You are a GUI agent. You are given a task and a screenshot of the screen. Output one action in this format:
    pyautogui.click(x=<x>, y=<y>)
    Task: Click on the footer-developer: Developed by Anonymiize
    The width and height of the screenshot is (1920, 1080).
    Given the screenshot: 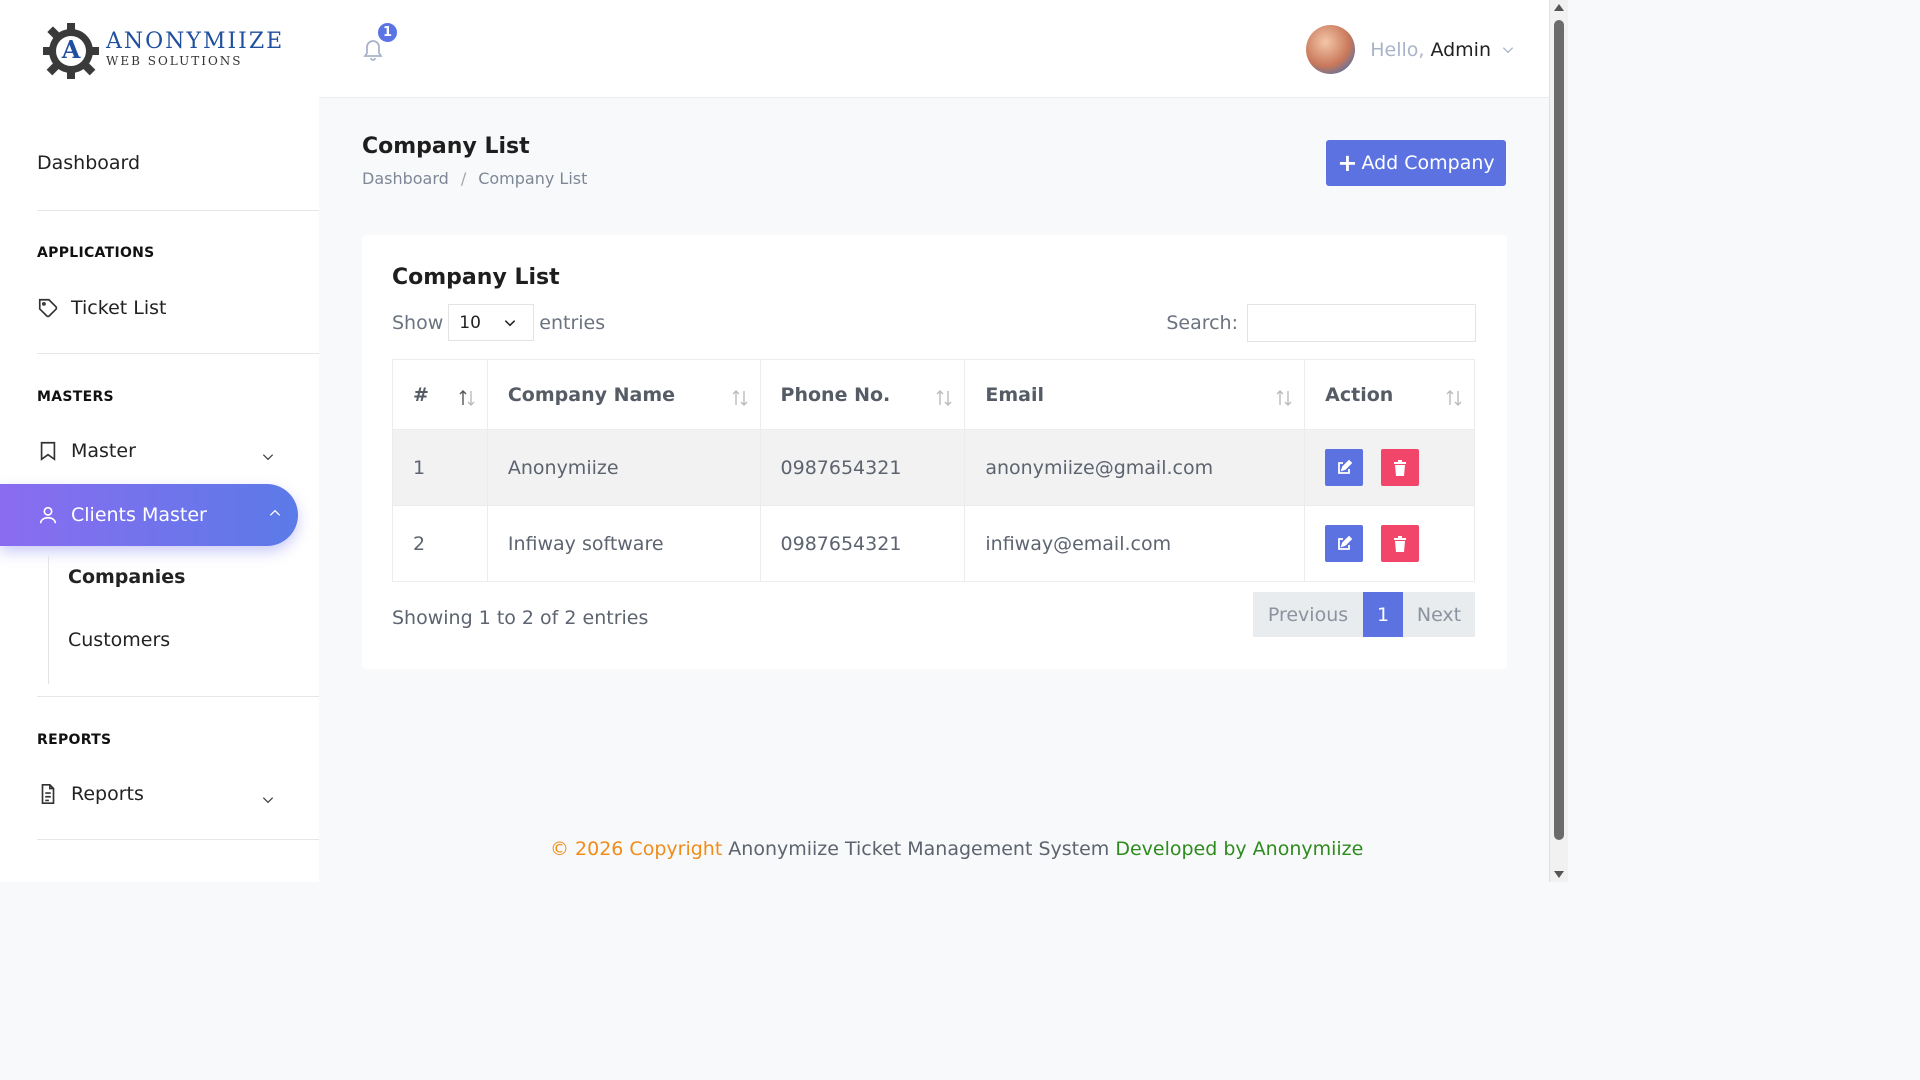 What is the action you would take?
    pyautogui.click(x=1239, y=849)
    